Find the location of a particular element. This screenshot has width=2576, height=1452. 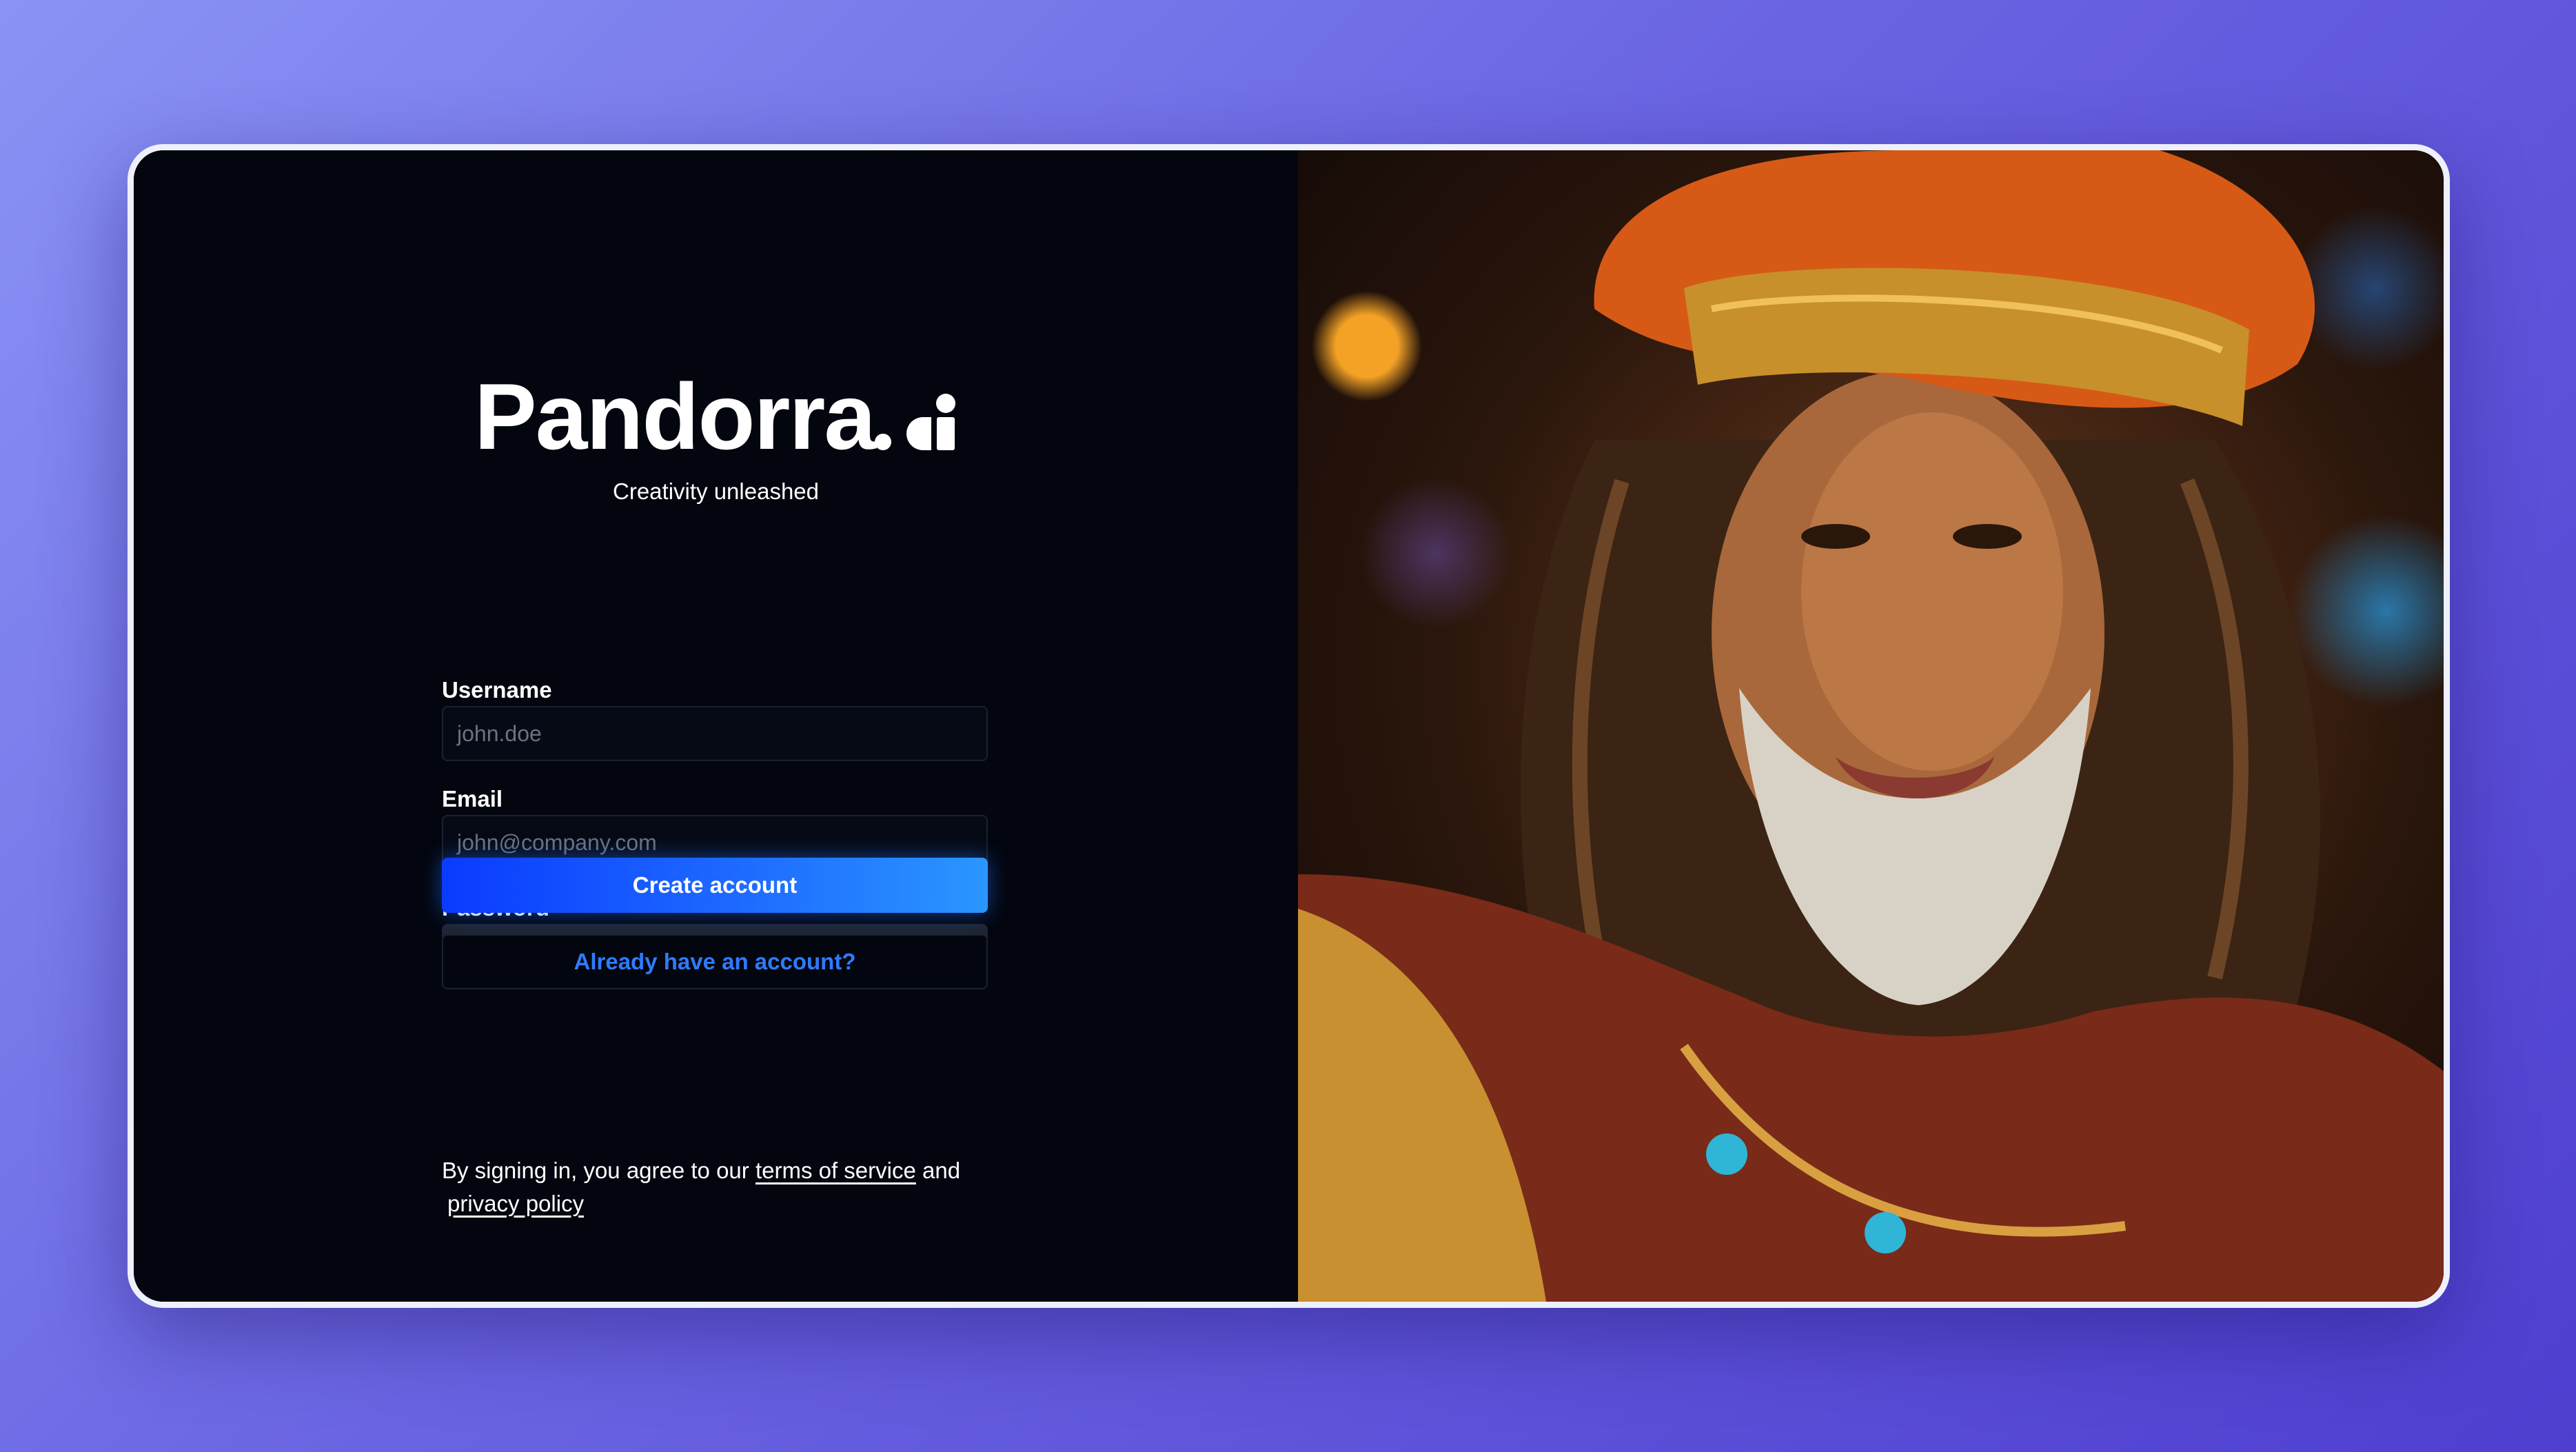

legal-joiner: and is located at coordinates (941, 1170).